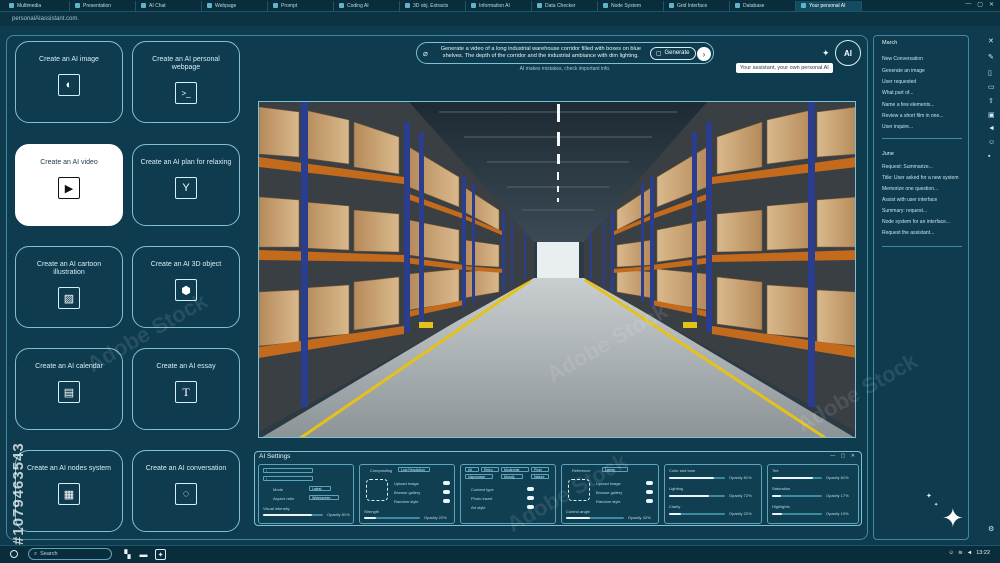 Image resolution: width=1000 pixels, height=563 pixels. What do you see at coordinates (540, 469) in the screenshot?
I see `filter-chip-pixel: Pixel` at bounding box center [540, 469].